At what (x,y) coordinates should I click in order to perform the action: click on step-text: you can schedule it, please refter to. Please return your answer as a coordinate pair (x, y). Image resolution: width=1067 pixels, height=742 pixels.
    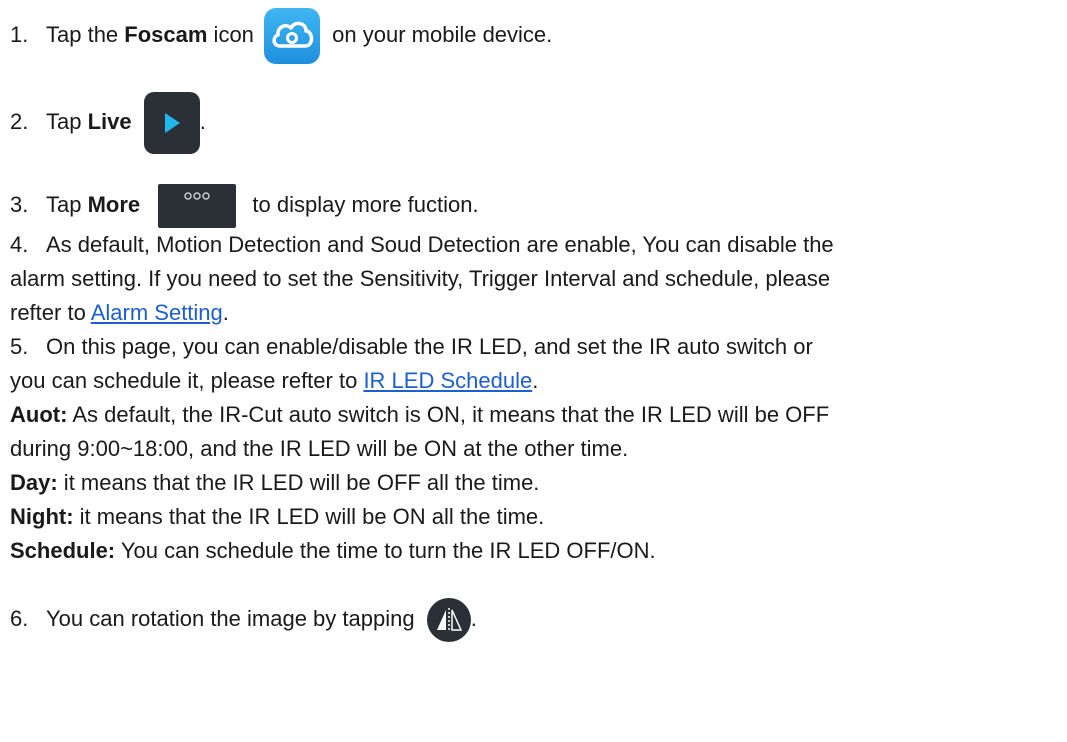
    Looking at the image, I should click on (187, 380).